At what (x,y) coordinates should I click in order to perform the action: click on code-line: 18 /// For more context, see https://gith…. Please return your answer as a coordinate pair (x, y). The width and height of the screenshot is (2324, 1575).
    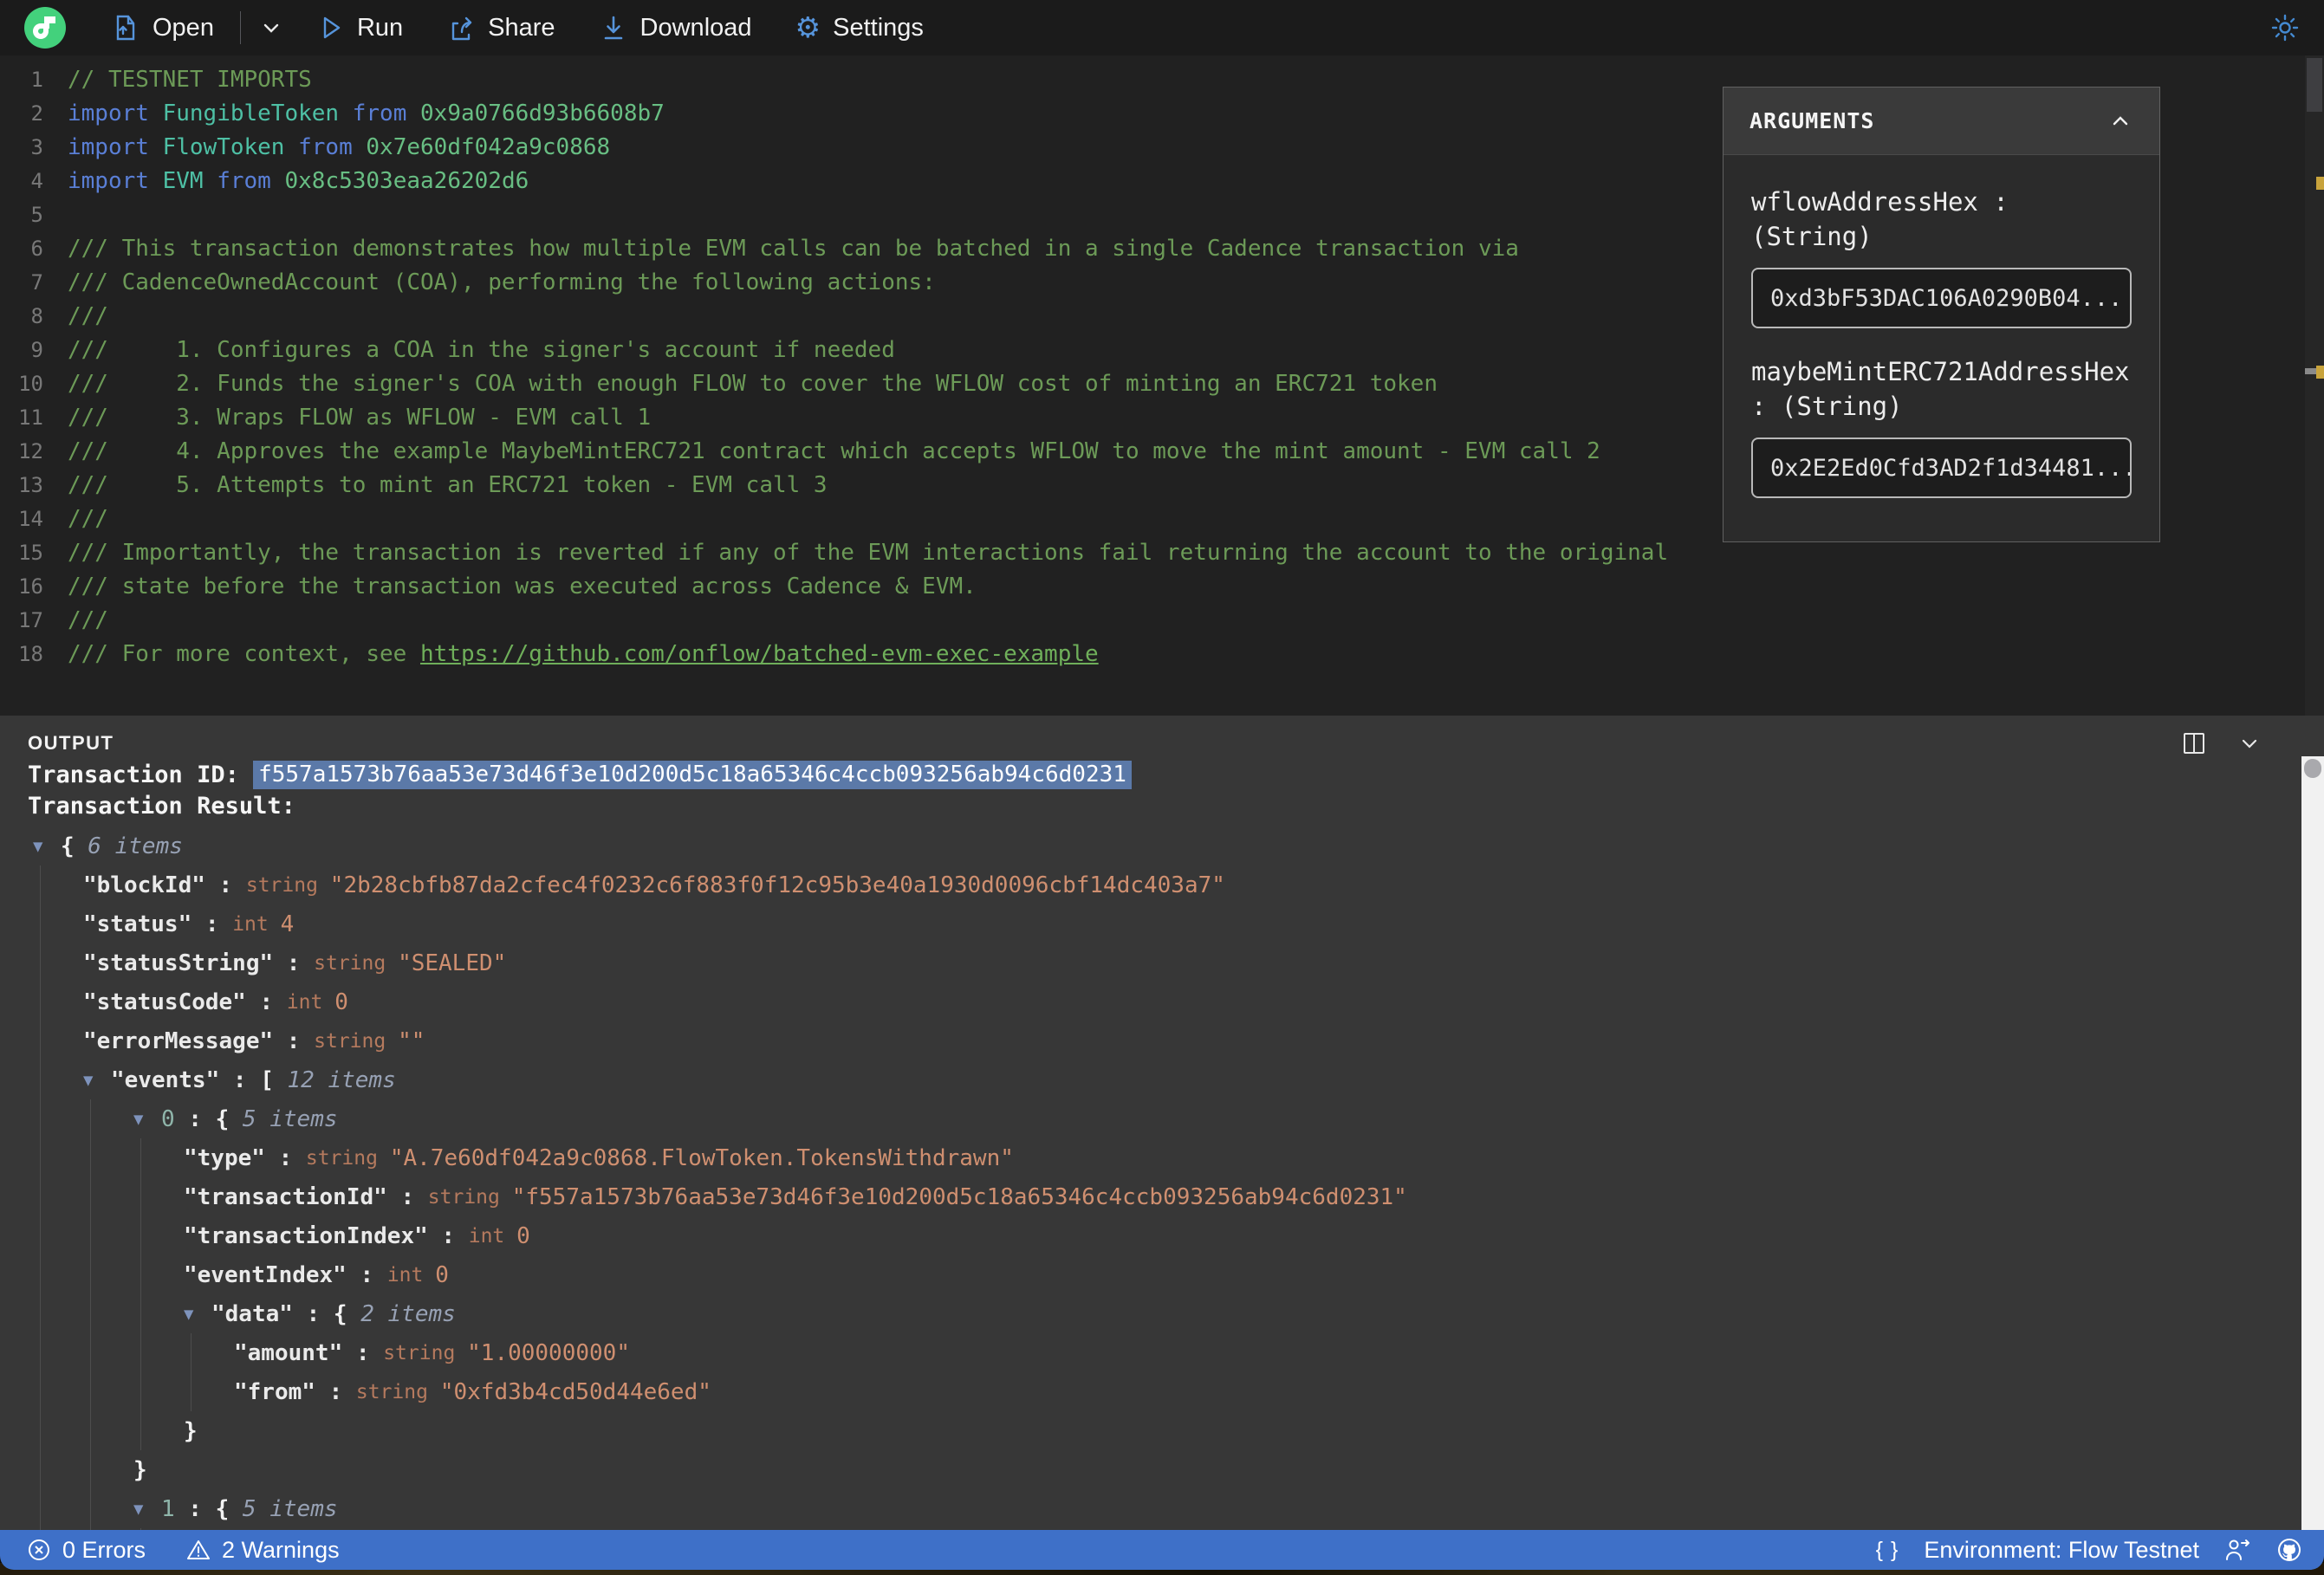
    Looking at the image, I should click on (1162, 654).